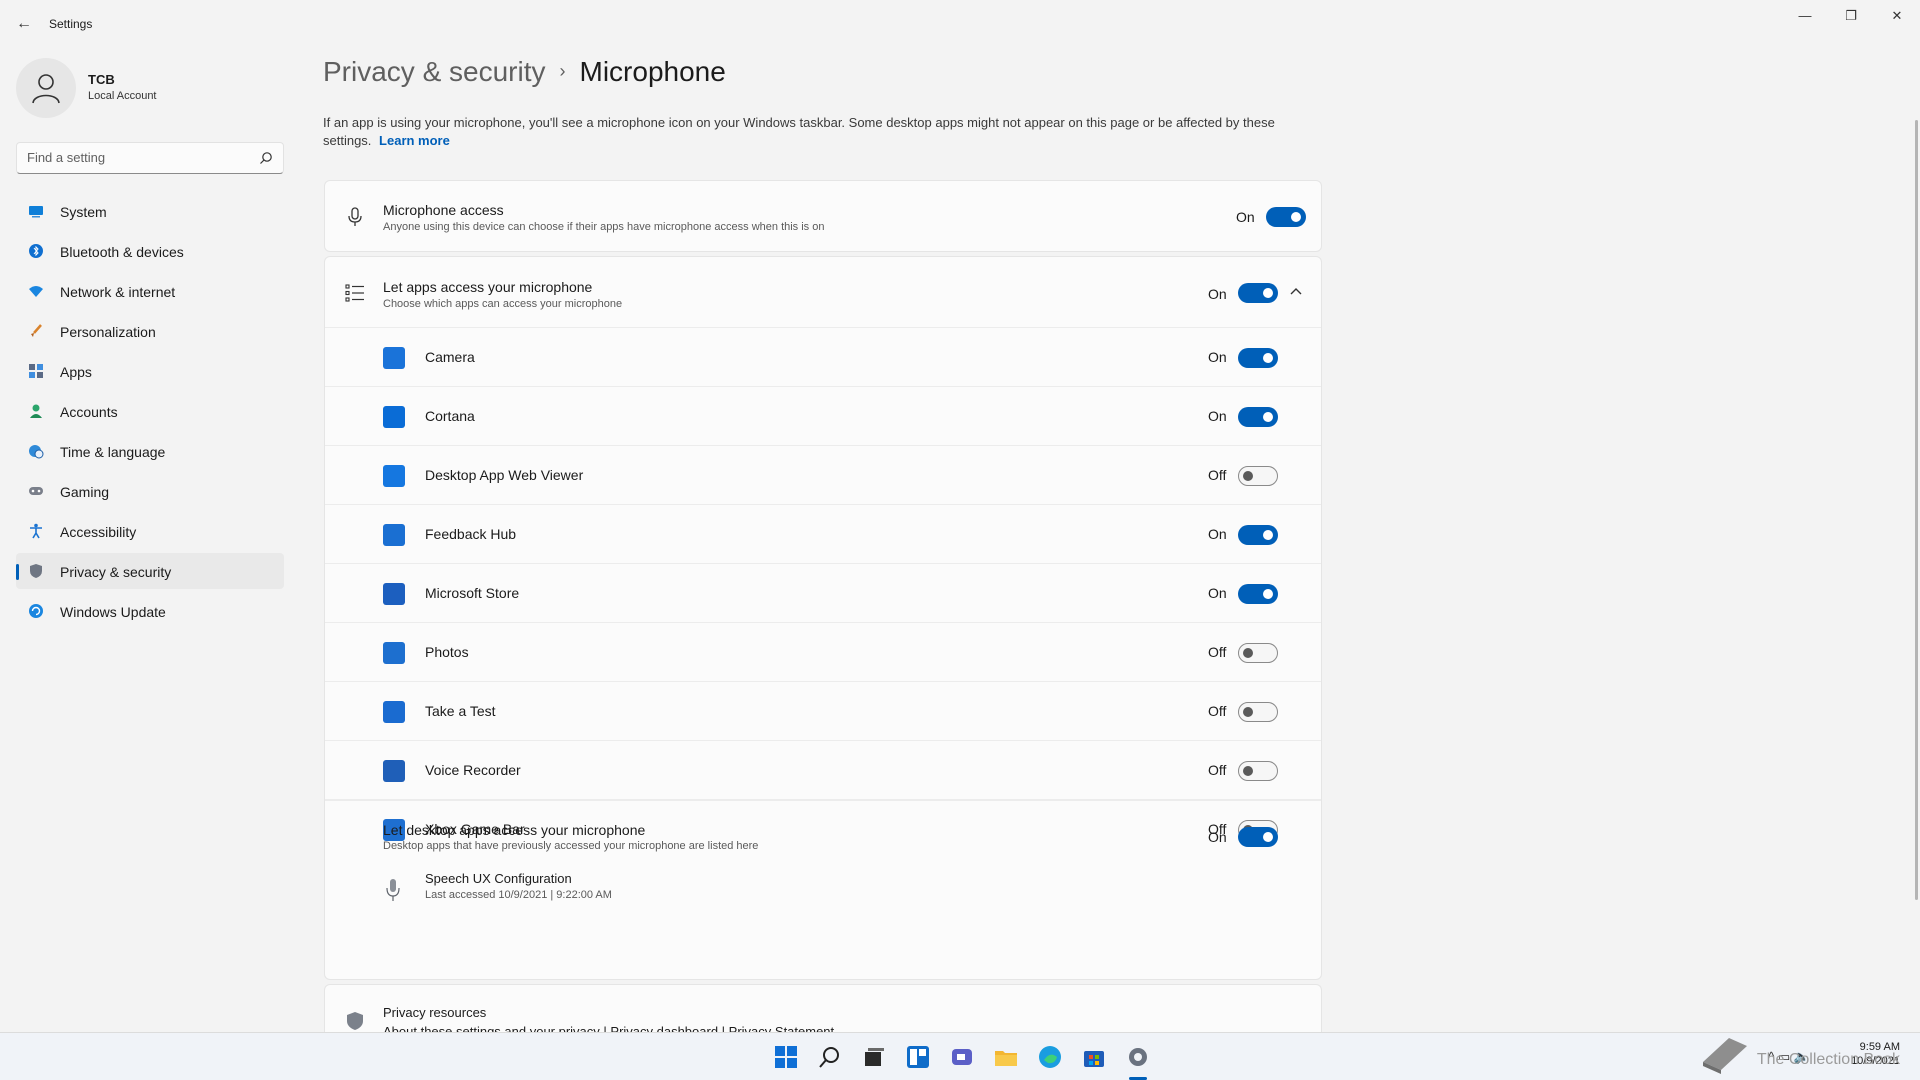 The image size is (1920, 1080). Describe the element at coordinates (434, 71) in the screenshot. I see `breadcrumb-parent: Privacy & security` at that location.